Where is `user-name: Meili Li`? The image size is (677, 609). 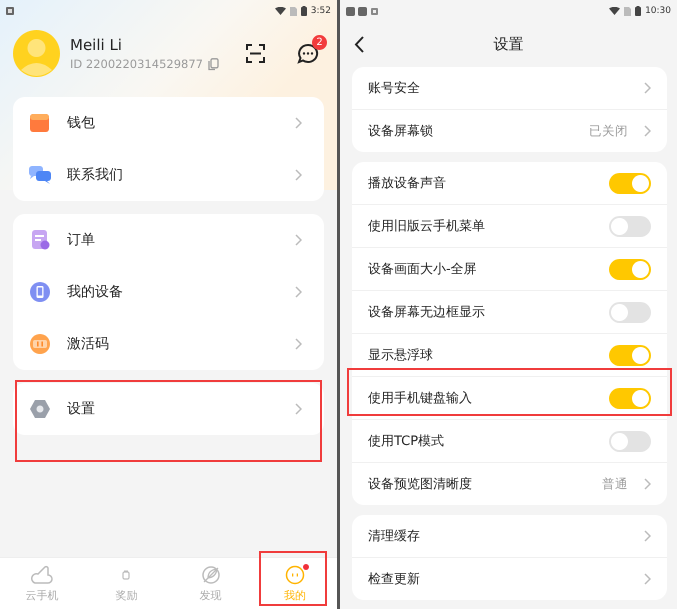 user-name: Meili Li is located at coordinates (96, 45).